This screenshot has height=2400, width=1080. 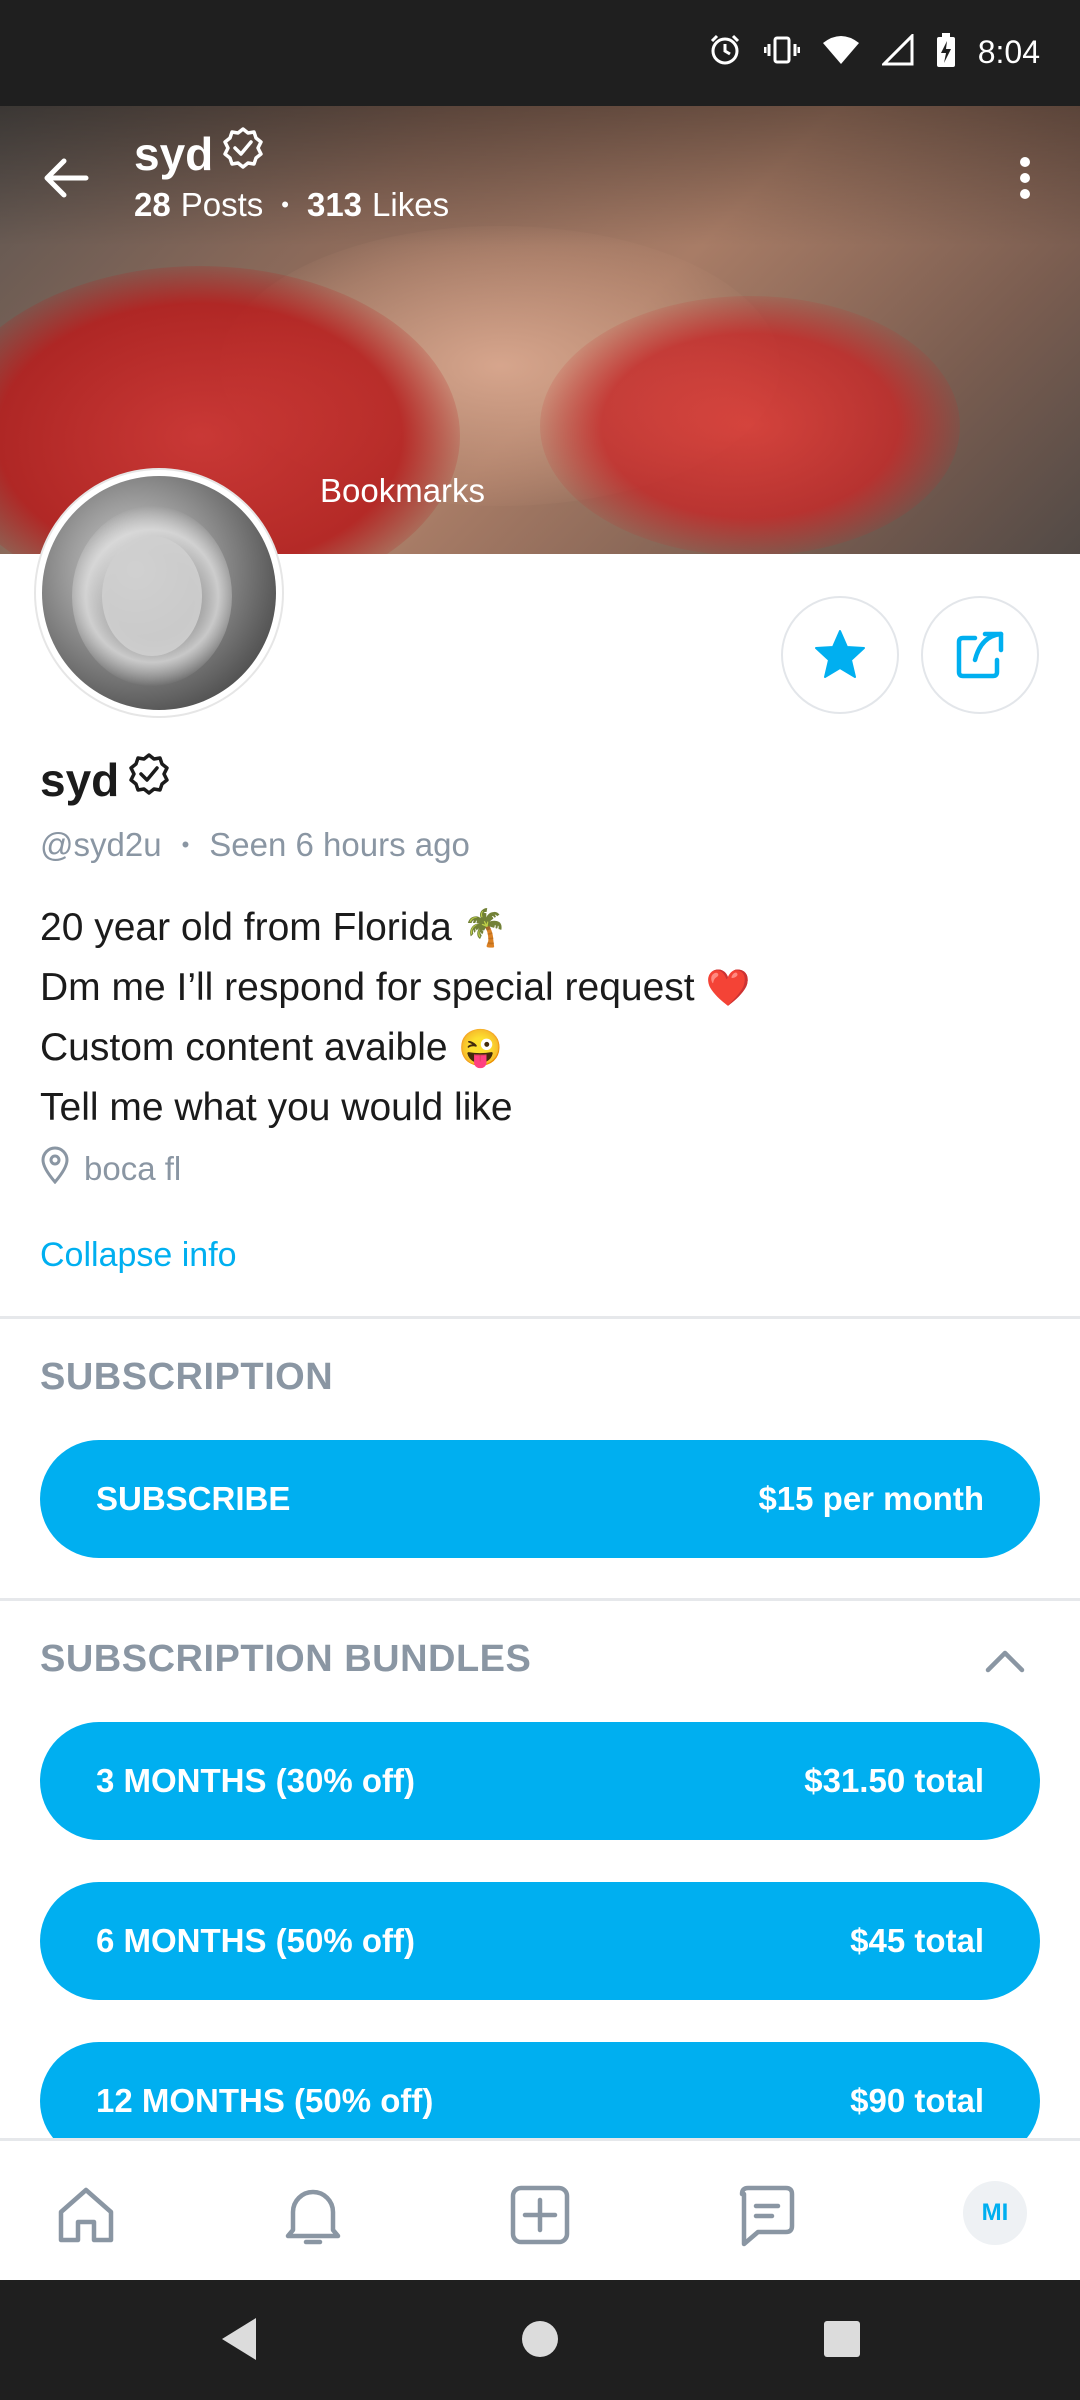 What do you see at coordinates (276, 1107) in the screenshot?
I see `bio-text: Tell me what you would like` at bounding box center [276, 1107].